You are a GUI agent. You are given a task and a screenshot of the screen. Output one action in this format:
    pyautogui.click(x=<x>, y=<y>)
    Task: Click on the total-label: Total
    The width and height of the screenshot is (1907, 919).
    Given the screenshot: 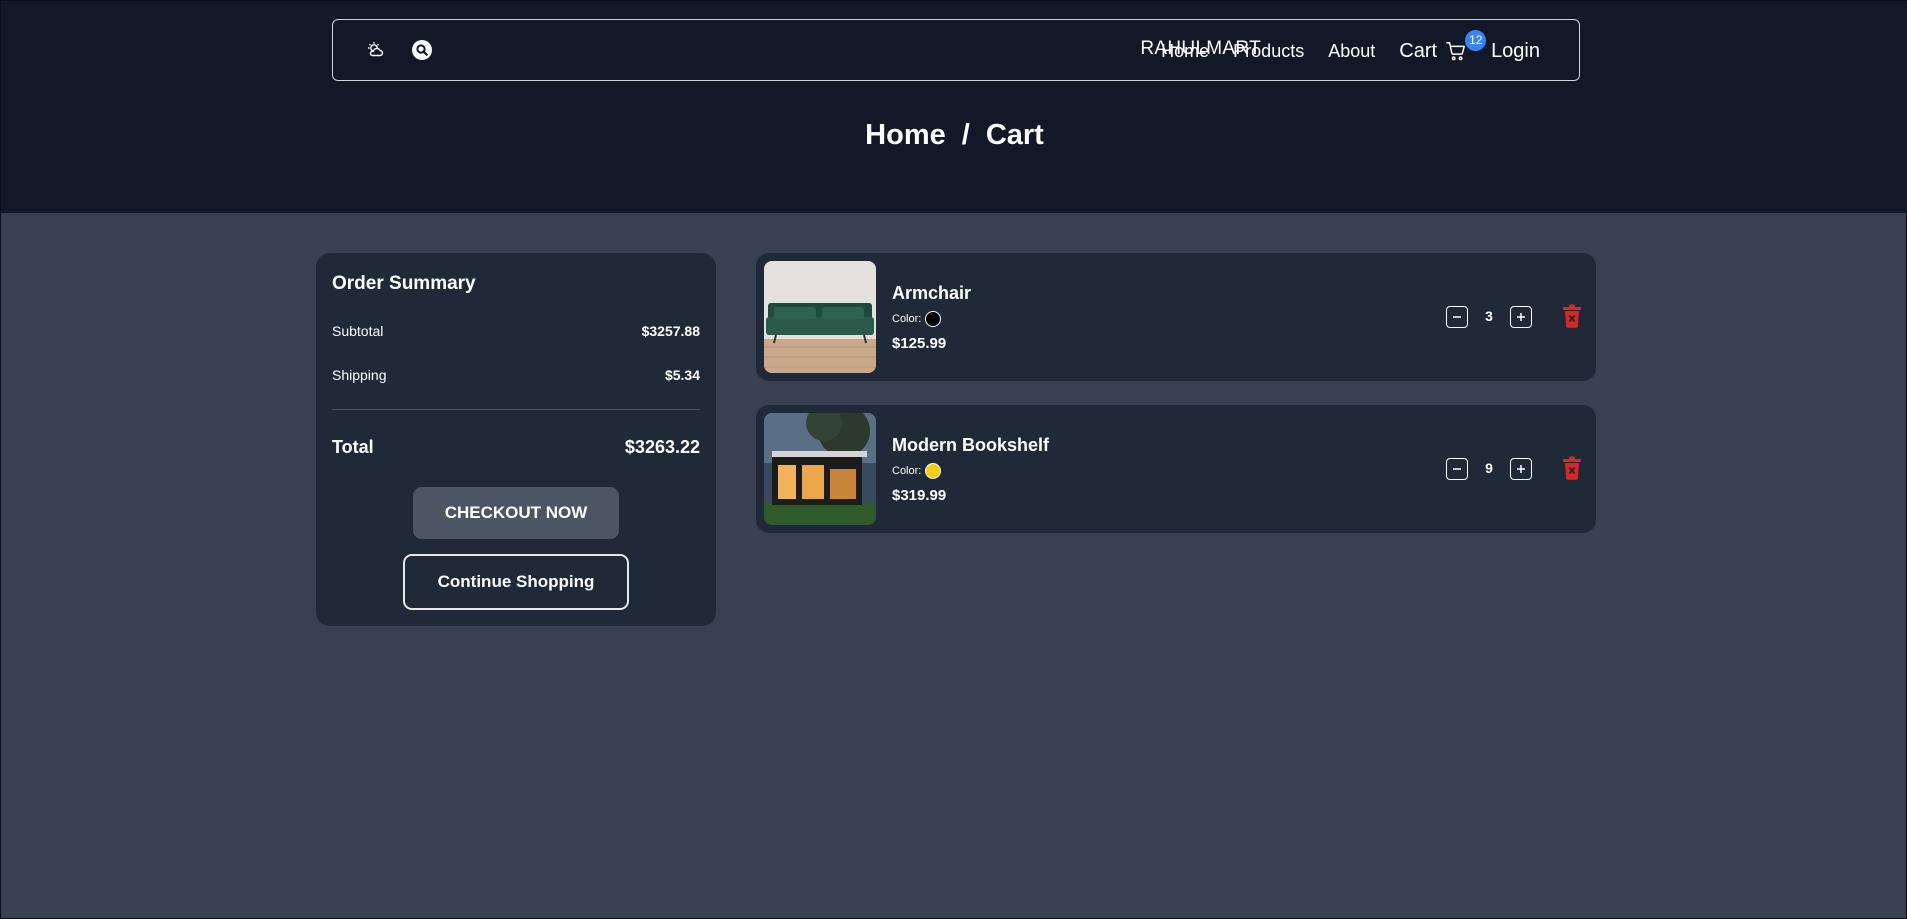 What is the action you would take?
    pyautogui.click(x=353, y=447)
    